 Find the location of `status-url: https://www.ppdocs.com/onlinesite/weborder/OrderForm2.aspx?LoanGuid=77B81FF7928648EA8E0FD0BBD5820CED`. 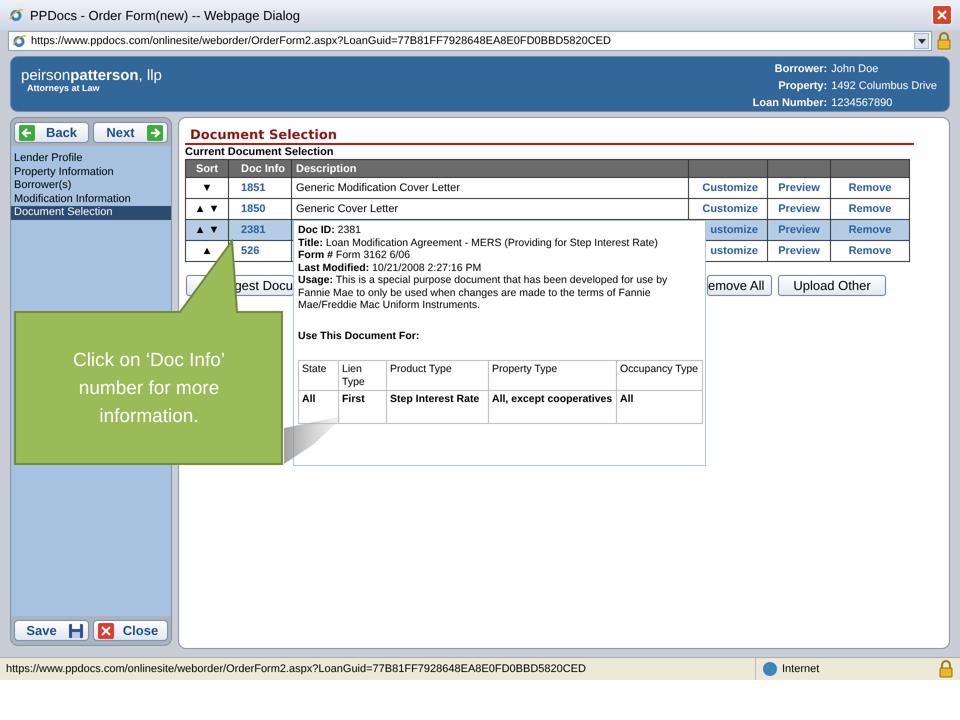

status-url: https://www.ppdocs.com/onlinesite/weborder/OrderForm2.aspx?LoanGuid=77B81FF7928648EA8E0FD0BBD5820CED is located at coordinates (296, 669).